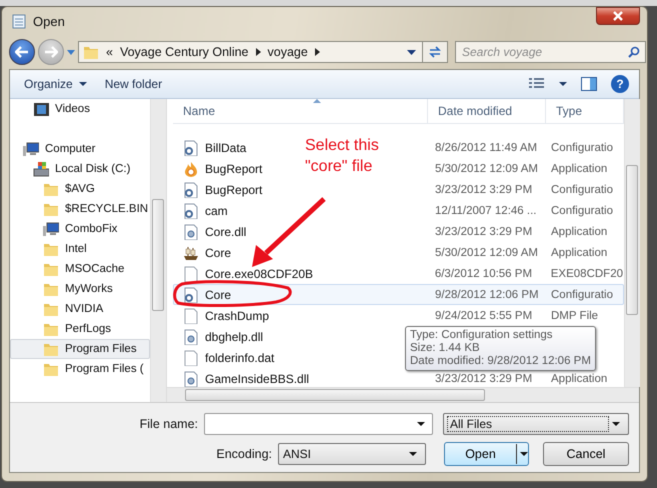 The width and height of the screenshot is (657, 488). What do you see at coordinates (487, 111) in the screenshot?
I see `column-header: Date modified` at bounding box center [487, 111].